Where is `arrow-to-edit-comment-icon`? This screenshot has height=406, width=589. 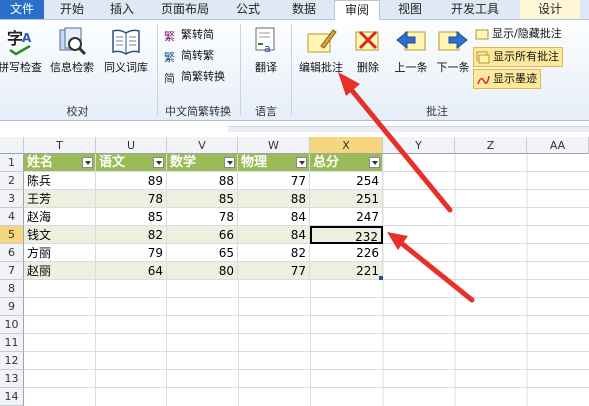 arrow-to-edit-comment-icon is located at coordinates (395, 142).